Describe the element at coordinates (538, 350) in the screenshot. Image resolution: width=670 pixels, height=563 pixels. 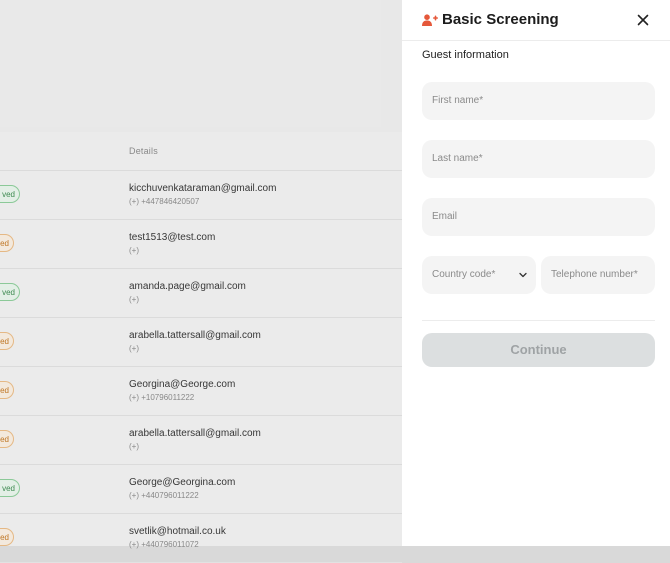
I see `continue-button: Continue` at that location.